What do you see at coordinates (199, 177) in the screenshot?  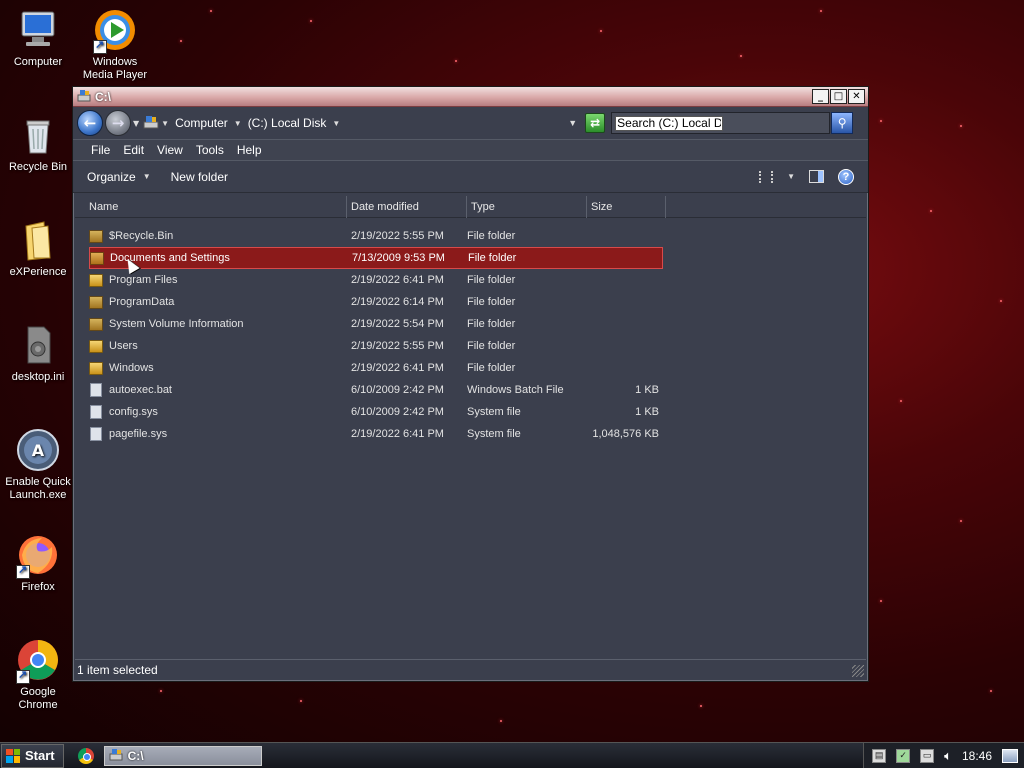 I see `new-folder-button: New folder` at bounding box center [199, 177].